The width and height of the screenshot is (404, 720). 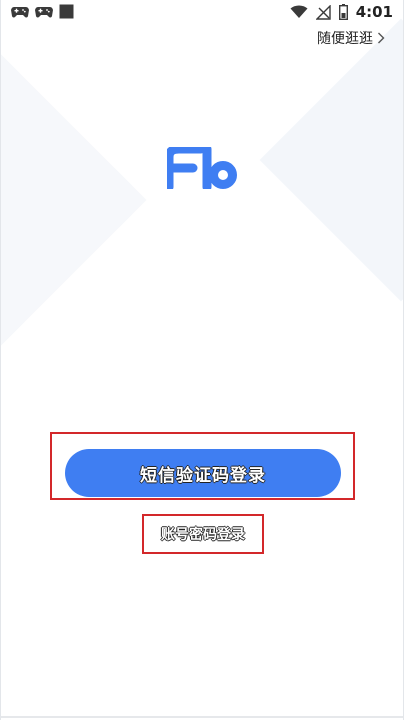 What do you see at coordinates (299, 11) in the screenshot?
I see `wifi-icon` at bounding box center [299, 11].